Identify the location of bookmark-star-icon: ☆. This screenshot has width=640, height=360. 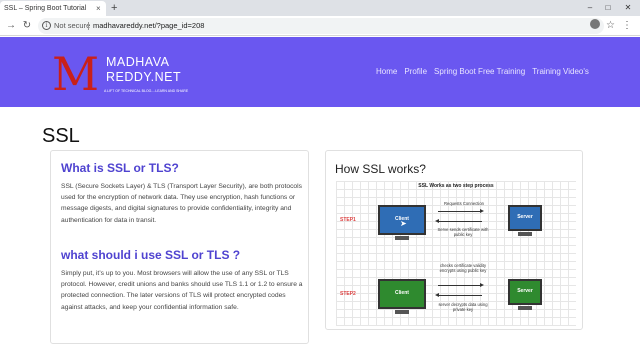
(610, 26).